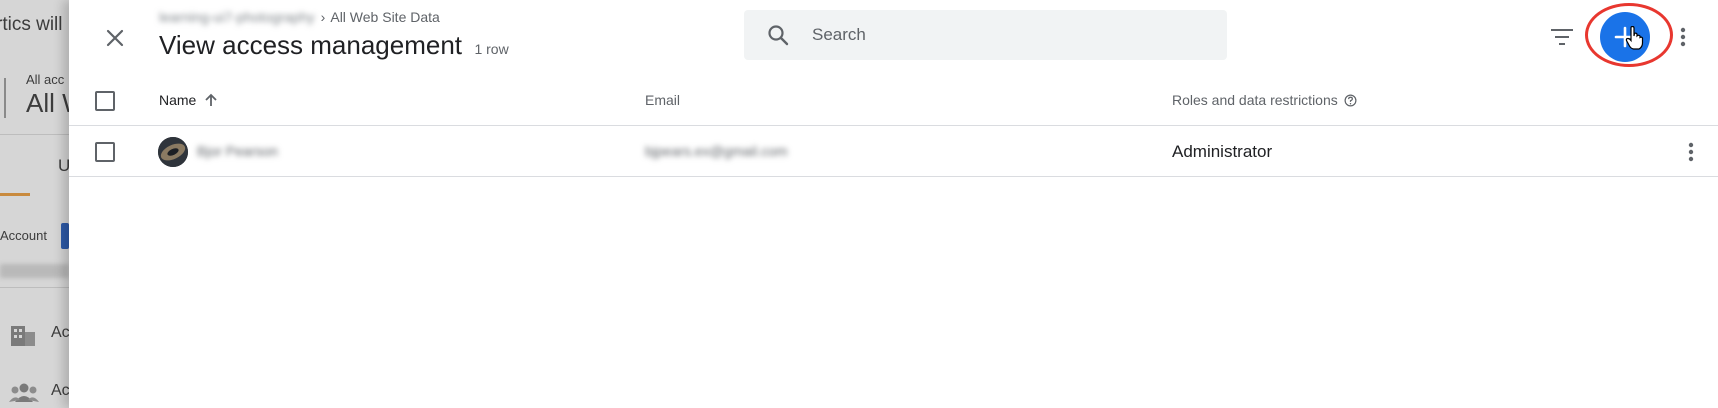 The width and height of the screenshot is (1718, 408). I want to click on background-page: rtics will All acc All W U Account Ac Ac, so click(34, 204).